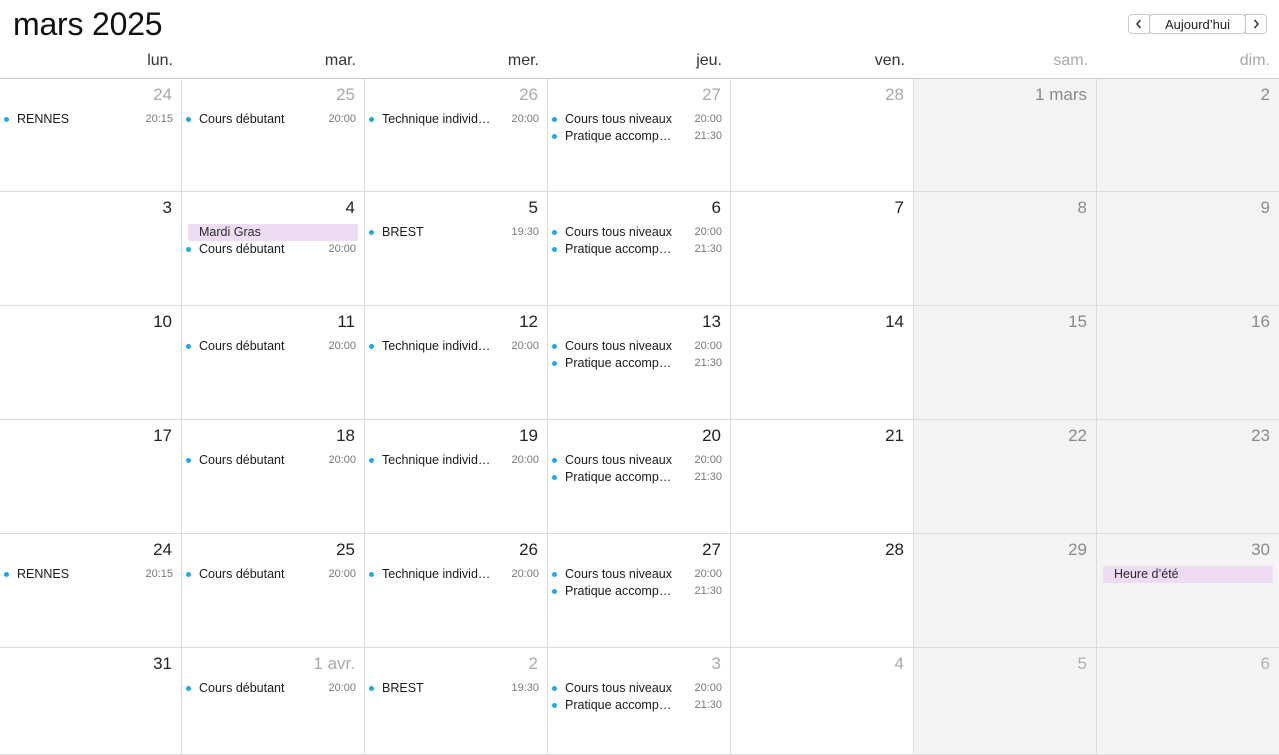  I want to click on day-cell: 4, so click(822, 701).